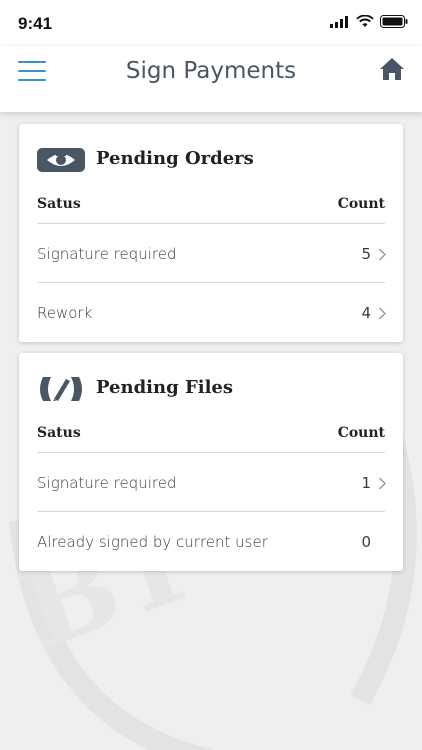 This screenshot has width=422, height=750. I want to click on cellular-signal-icon, so click(339, 21).